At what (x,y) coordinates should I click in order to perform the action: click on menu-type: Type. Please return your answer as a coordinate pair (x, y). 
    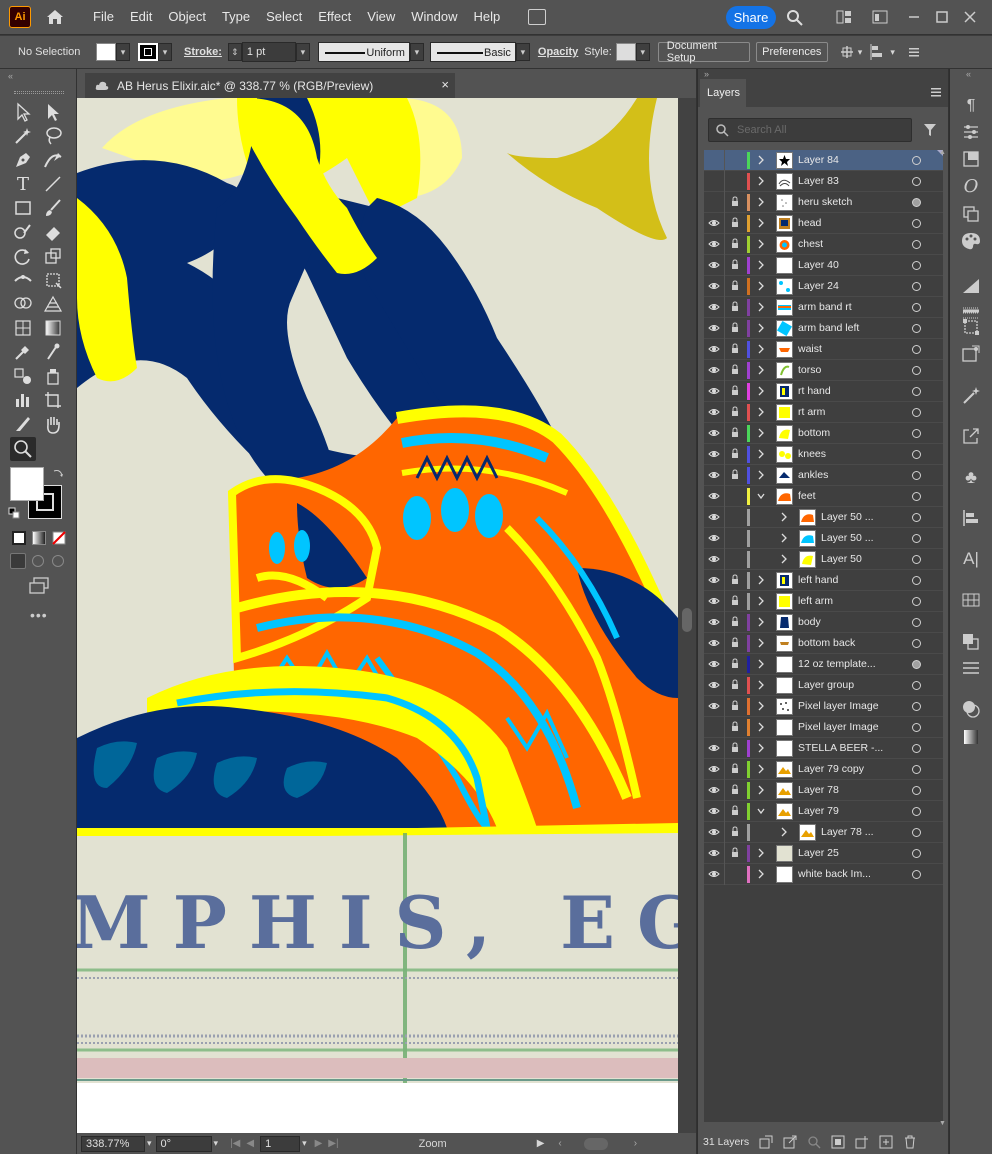
    Looking at the image, I should click on (236, 17).